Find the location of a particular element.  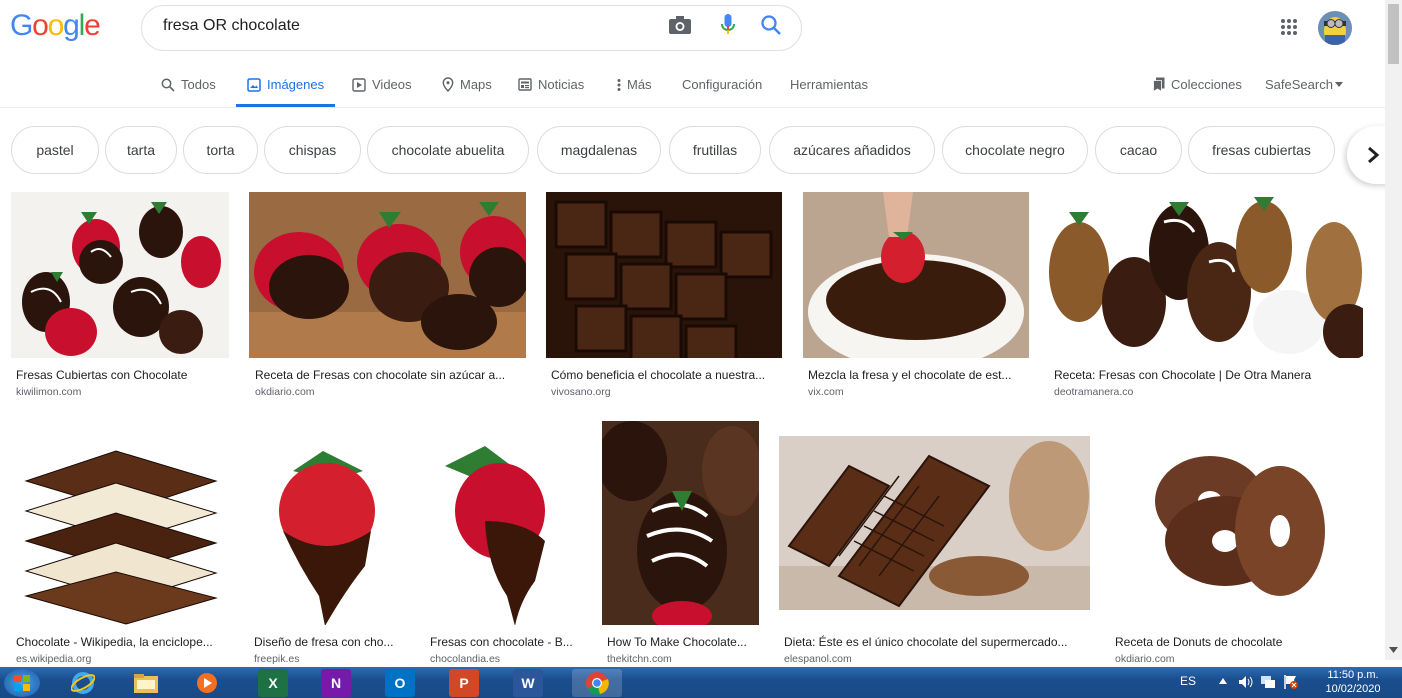

scroll-down-arrow-icon is located at coordinates (1393, 650).